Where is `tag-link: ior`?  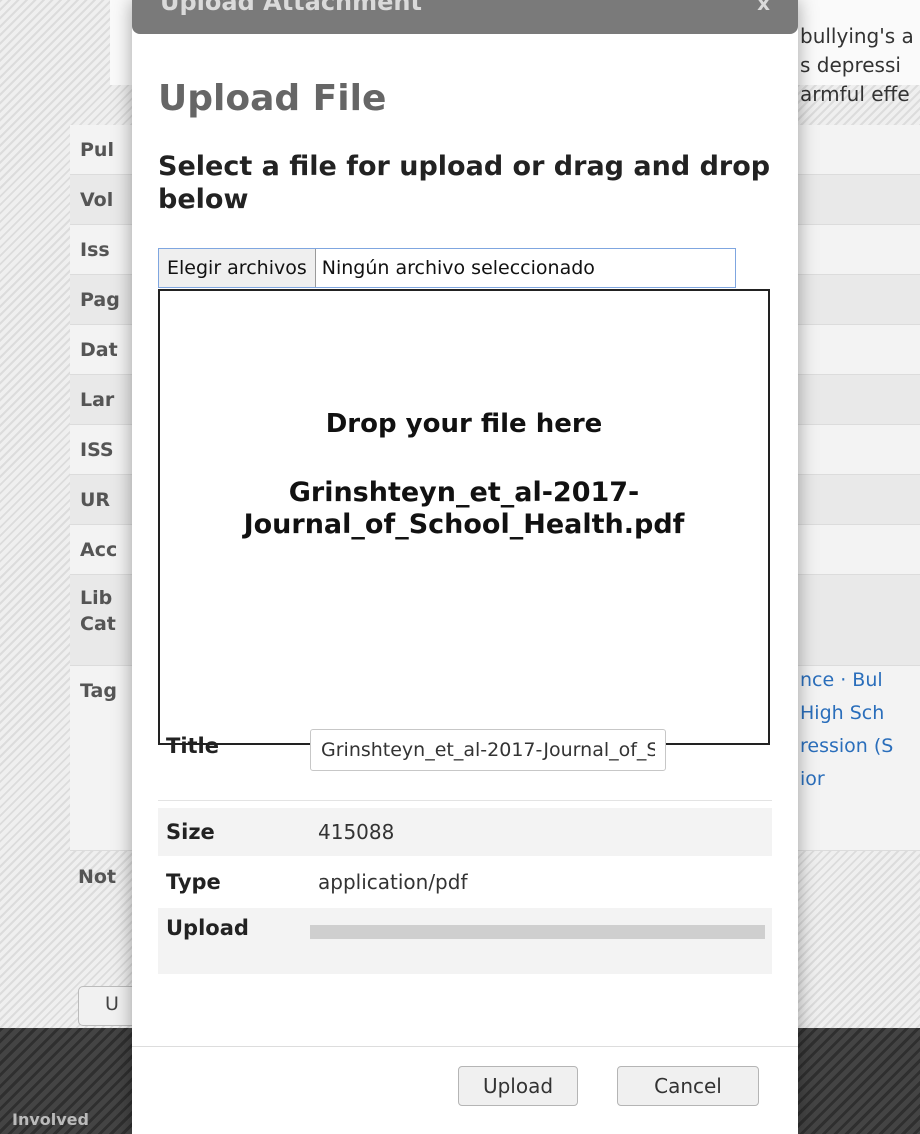 tag-link: ior is located at coordinates (860, 779).